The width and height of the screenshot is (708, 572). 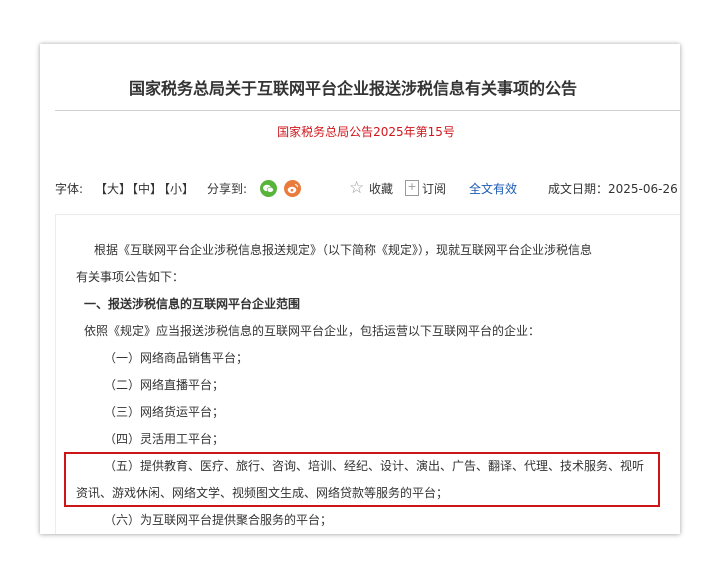 I want to click on list-item: （二）网络直播平台；, so click(x=164, y=385).